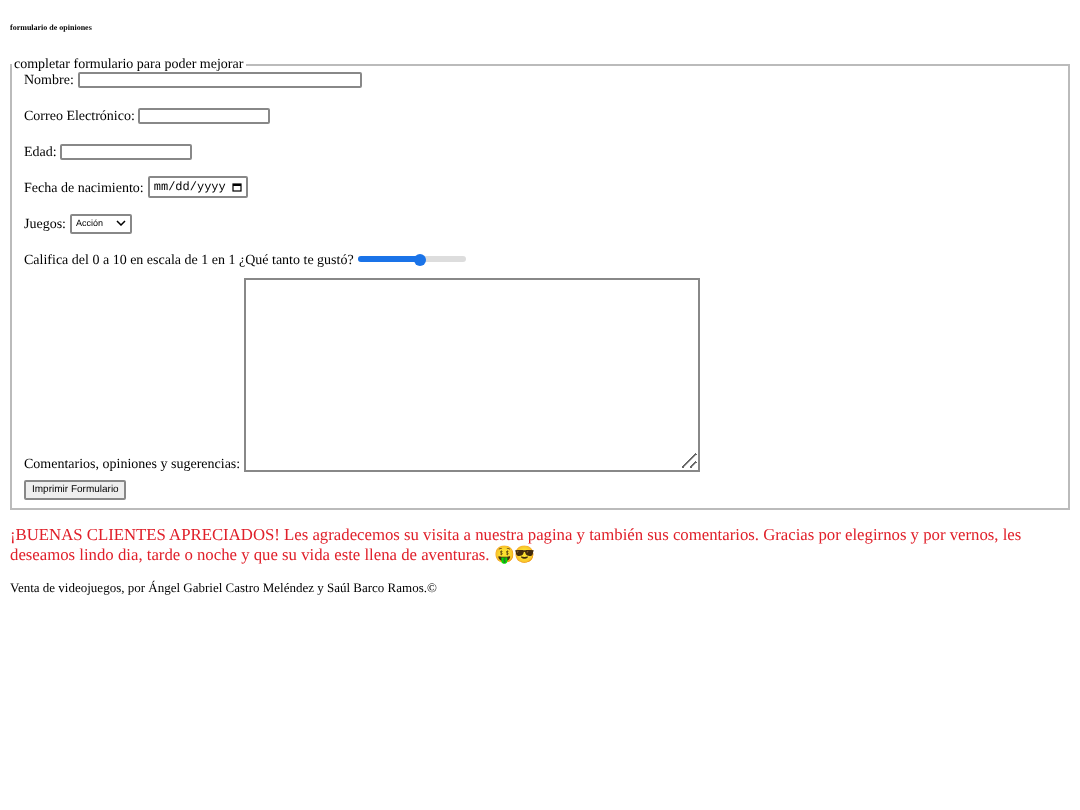 This screenshot has height=810, width=1080. I want to click on chevron-icon, so click(120, 223).